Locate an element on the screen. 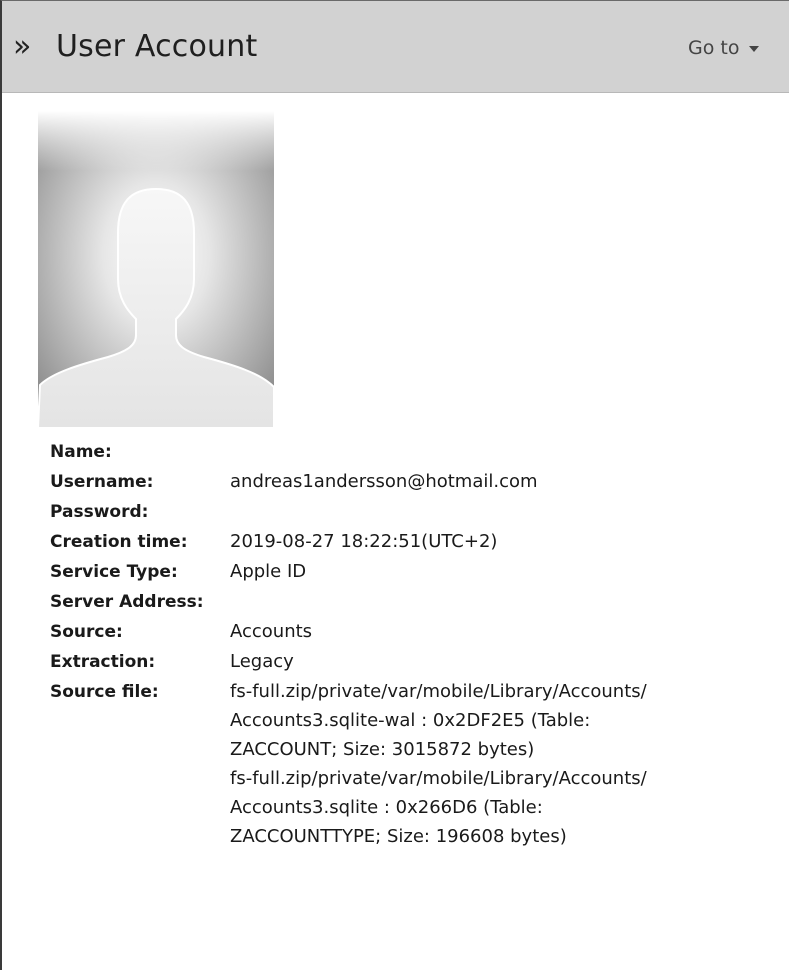  caret-down-icon is located at coordinates (754, 49).